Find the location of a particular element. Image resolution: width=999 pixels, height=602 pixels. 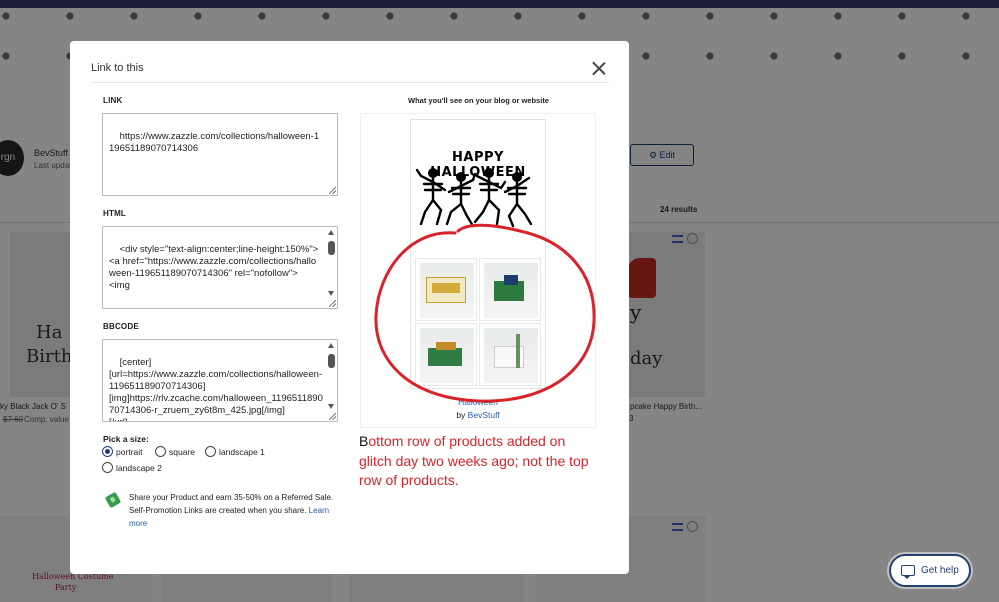

bbcode-label: BBCODE is located at coordinates (121, 326).